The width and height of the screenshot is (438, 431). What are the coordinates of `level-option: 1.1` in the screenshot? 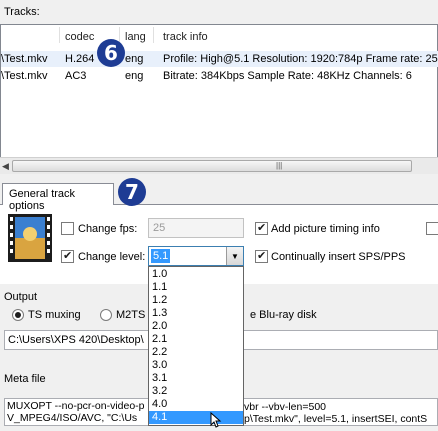 It's located at (196, 287).